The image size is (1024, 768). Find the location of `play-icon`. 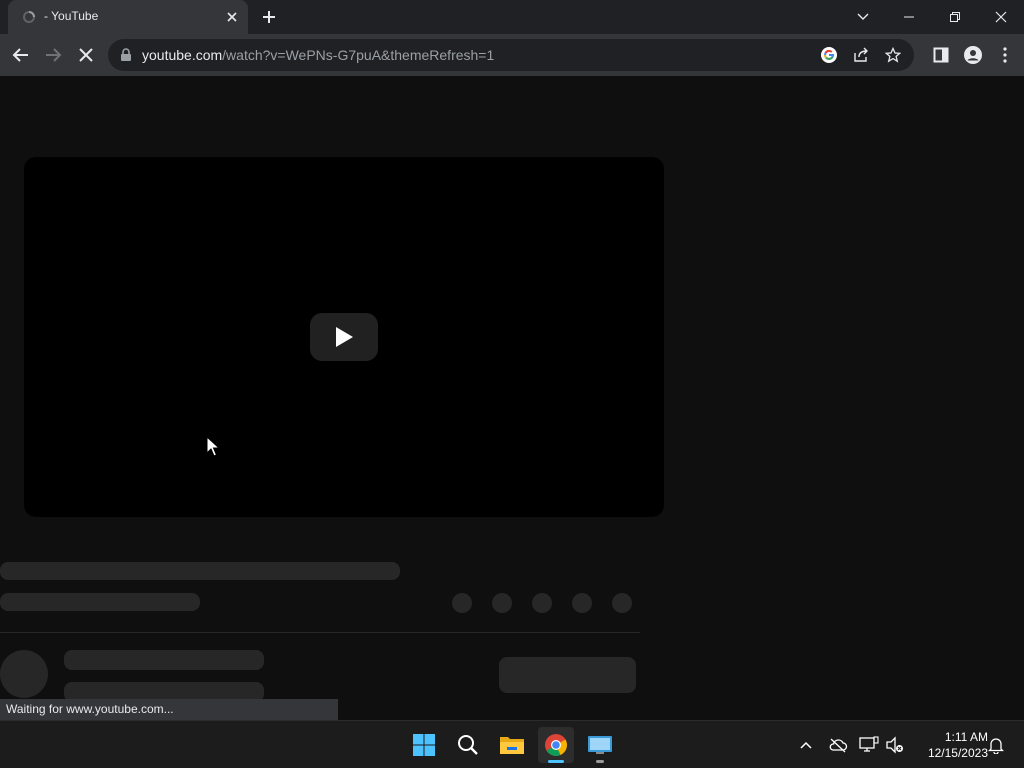

play-icon is located at coordinates (344, 337).